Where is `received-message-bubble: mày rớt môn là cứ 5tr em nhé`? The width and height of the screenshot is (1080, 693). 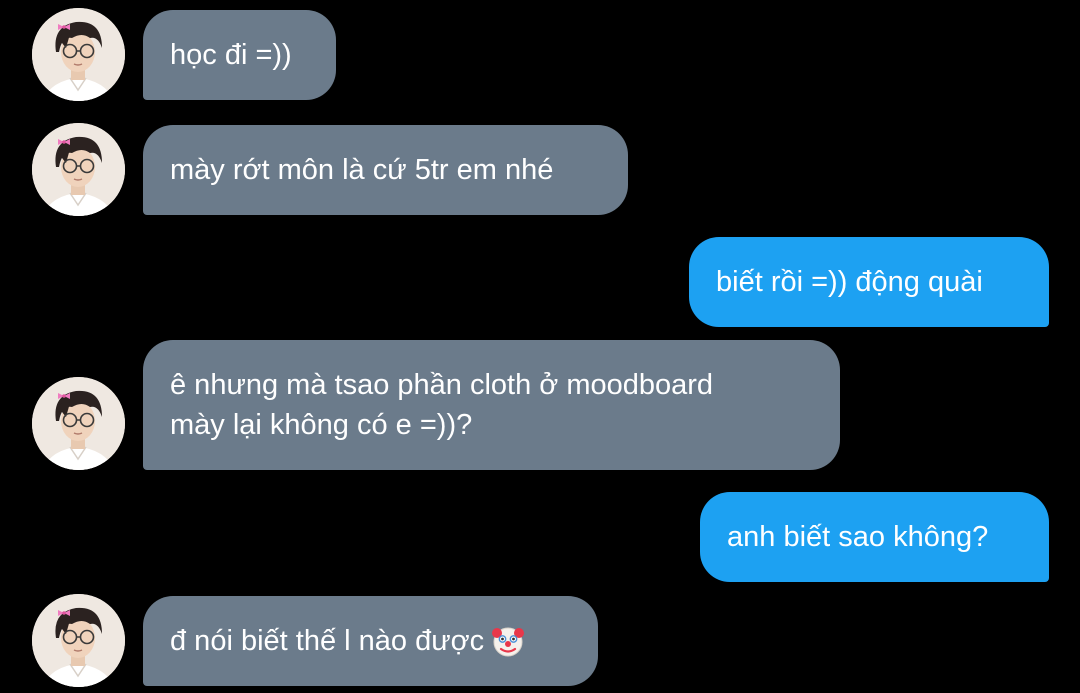
received-message-bubble: mày rớt môn là cứ 5tr em nhé is located at coordinates (385, 170).